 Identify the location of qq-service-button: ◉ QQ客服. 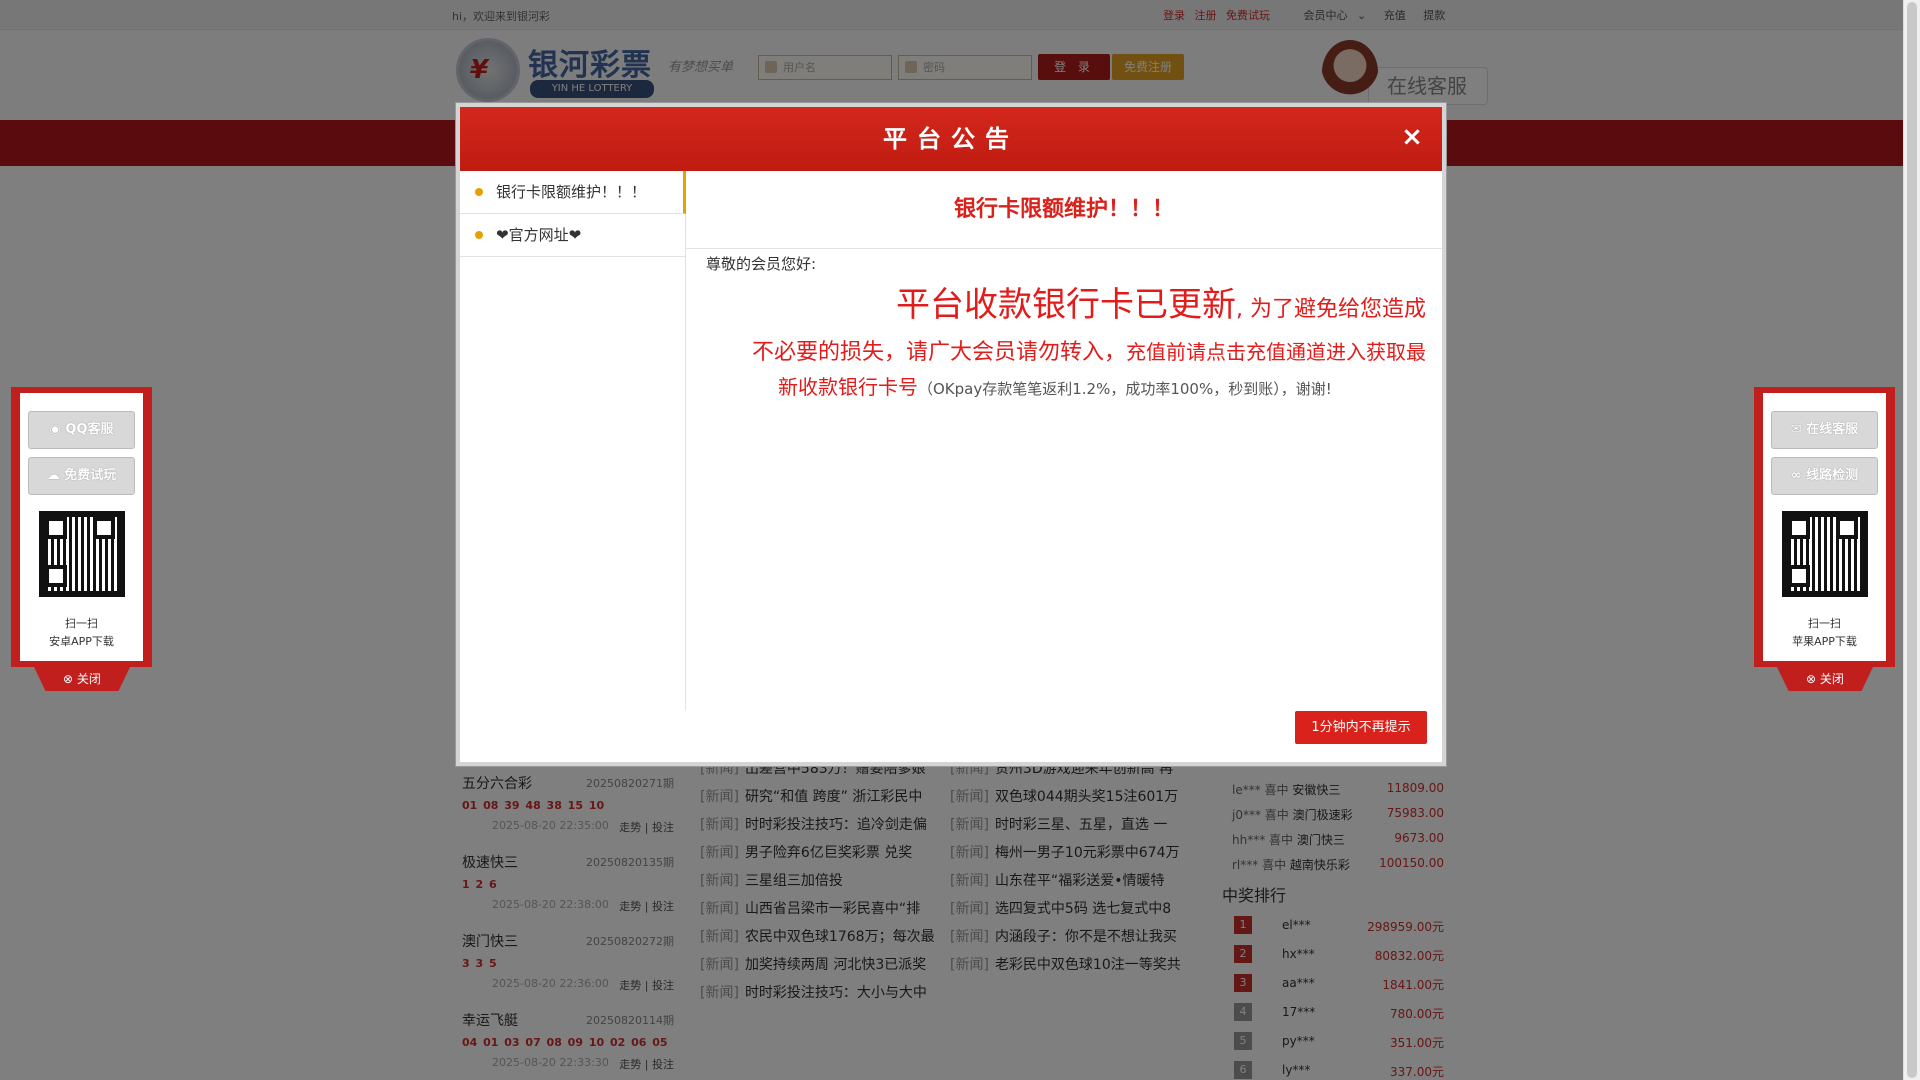
(81, 430).